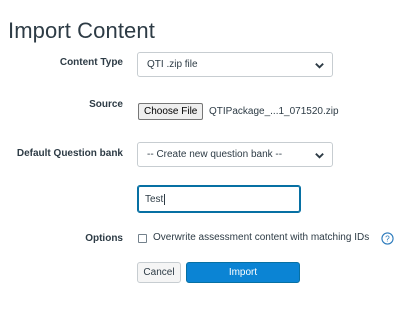 Image resolution: width=408 pixels, height=312 pixels. I want to click on question-bank-select: -- Create new question bank --, so click(235, 154).